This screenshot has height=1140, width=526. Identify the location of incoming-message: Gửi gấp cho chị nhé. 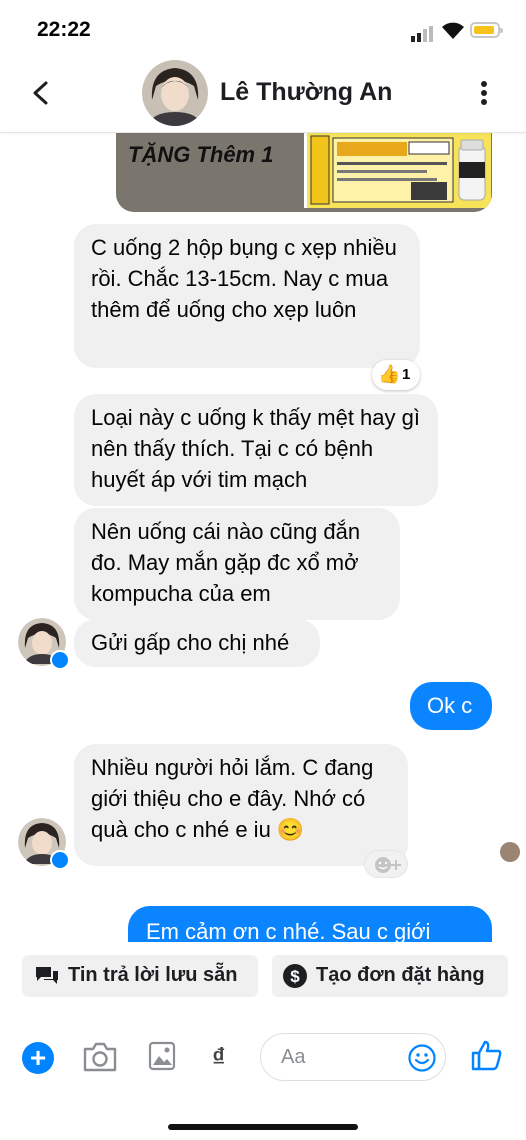
(197, 643).